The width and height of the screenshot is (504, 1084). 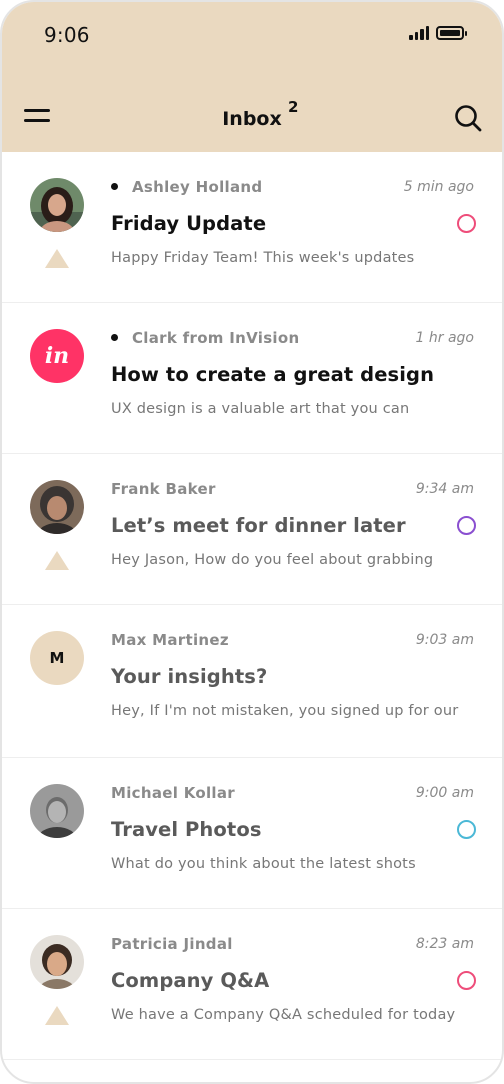 I want to click on message-time: 9:00 am, so click(x=444, y=793).